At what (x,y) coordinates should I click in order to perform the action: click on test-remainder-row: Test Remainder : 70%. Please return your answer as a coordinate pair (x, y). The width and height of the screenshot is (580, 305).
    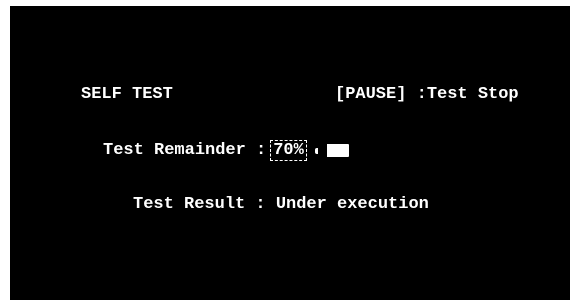
    Looking at the image, I should click on (226, 150).